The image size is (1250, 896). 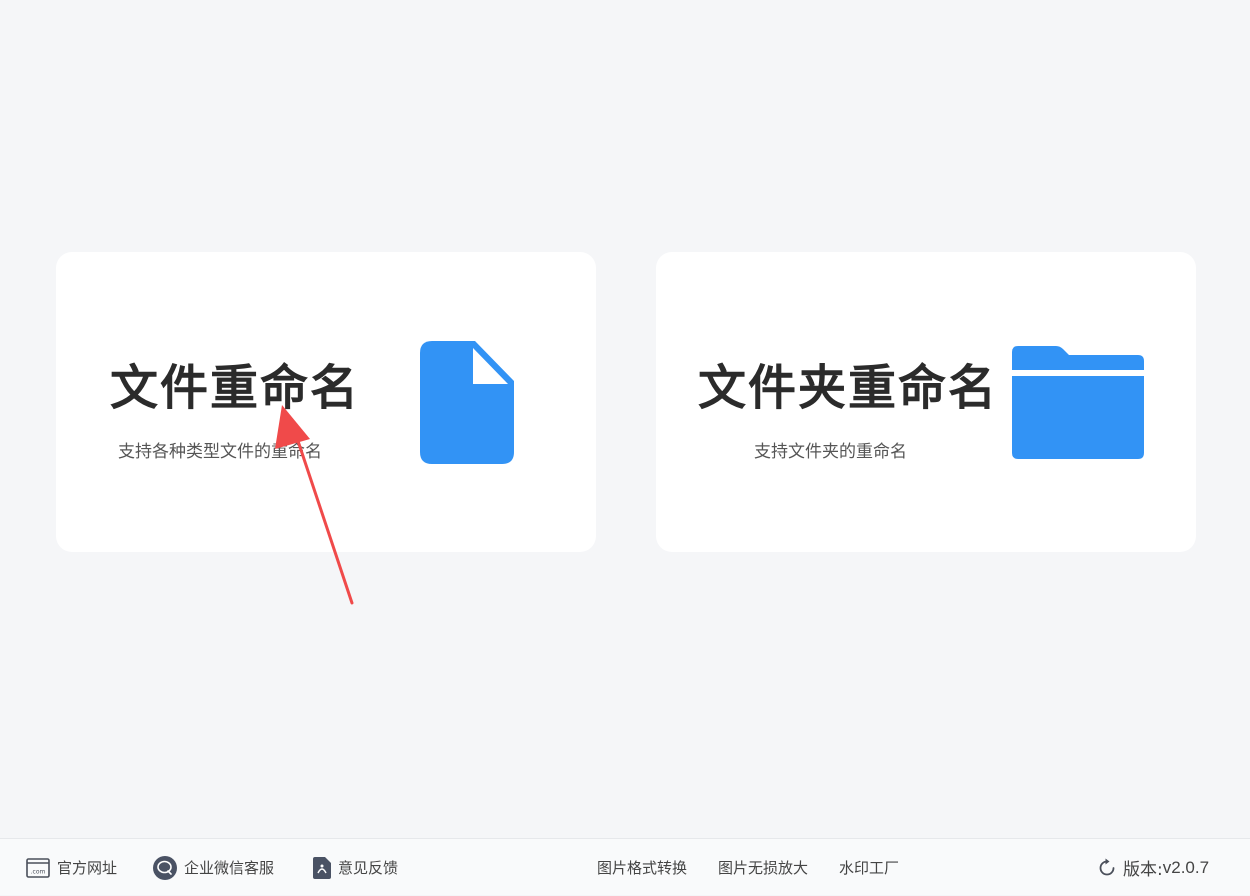 I want to click on wechat-work-icon, so click(x=165, y=867).